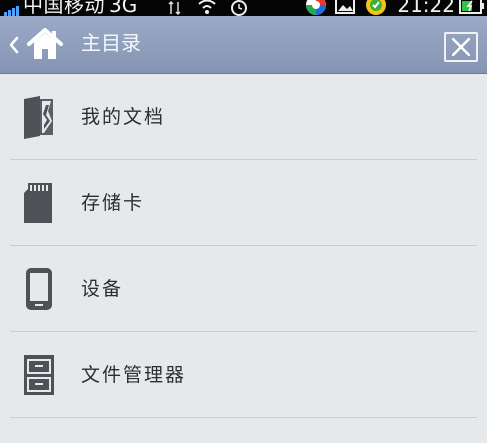 This screenshot has width=487, height=443. I want to click on status-bar: 中国移动 3G 21:22, so click(243, 8).